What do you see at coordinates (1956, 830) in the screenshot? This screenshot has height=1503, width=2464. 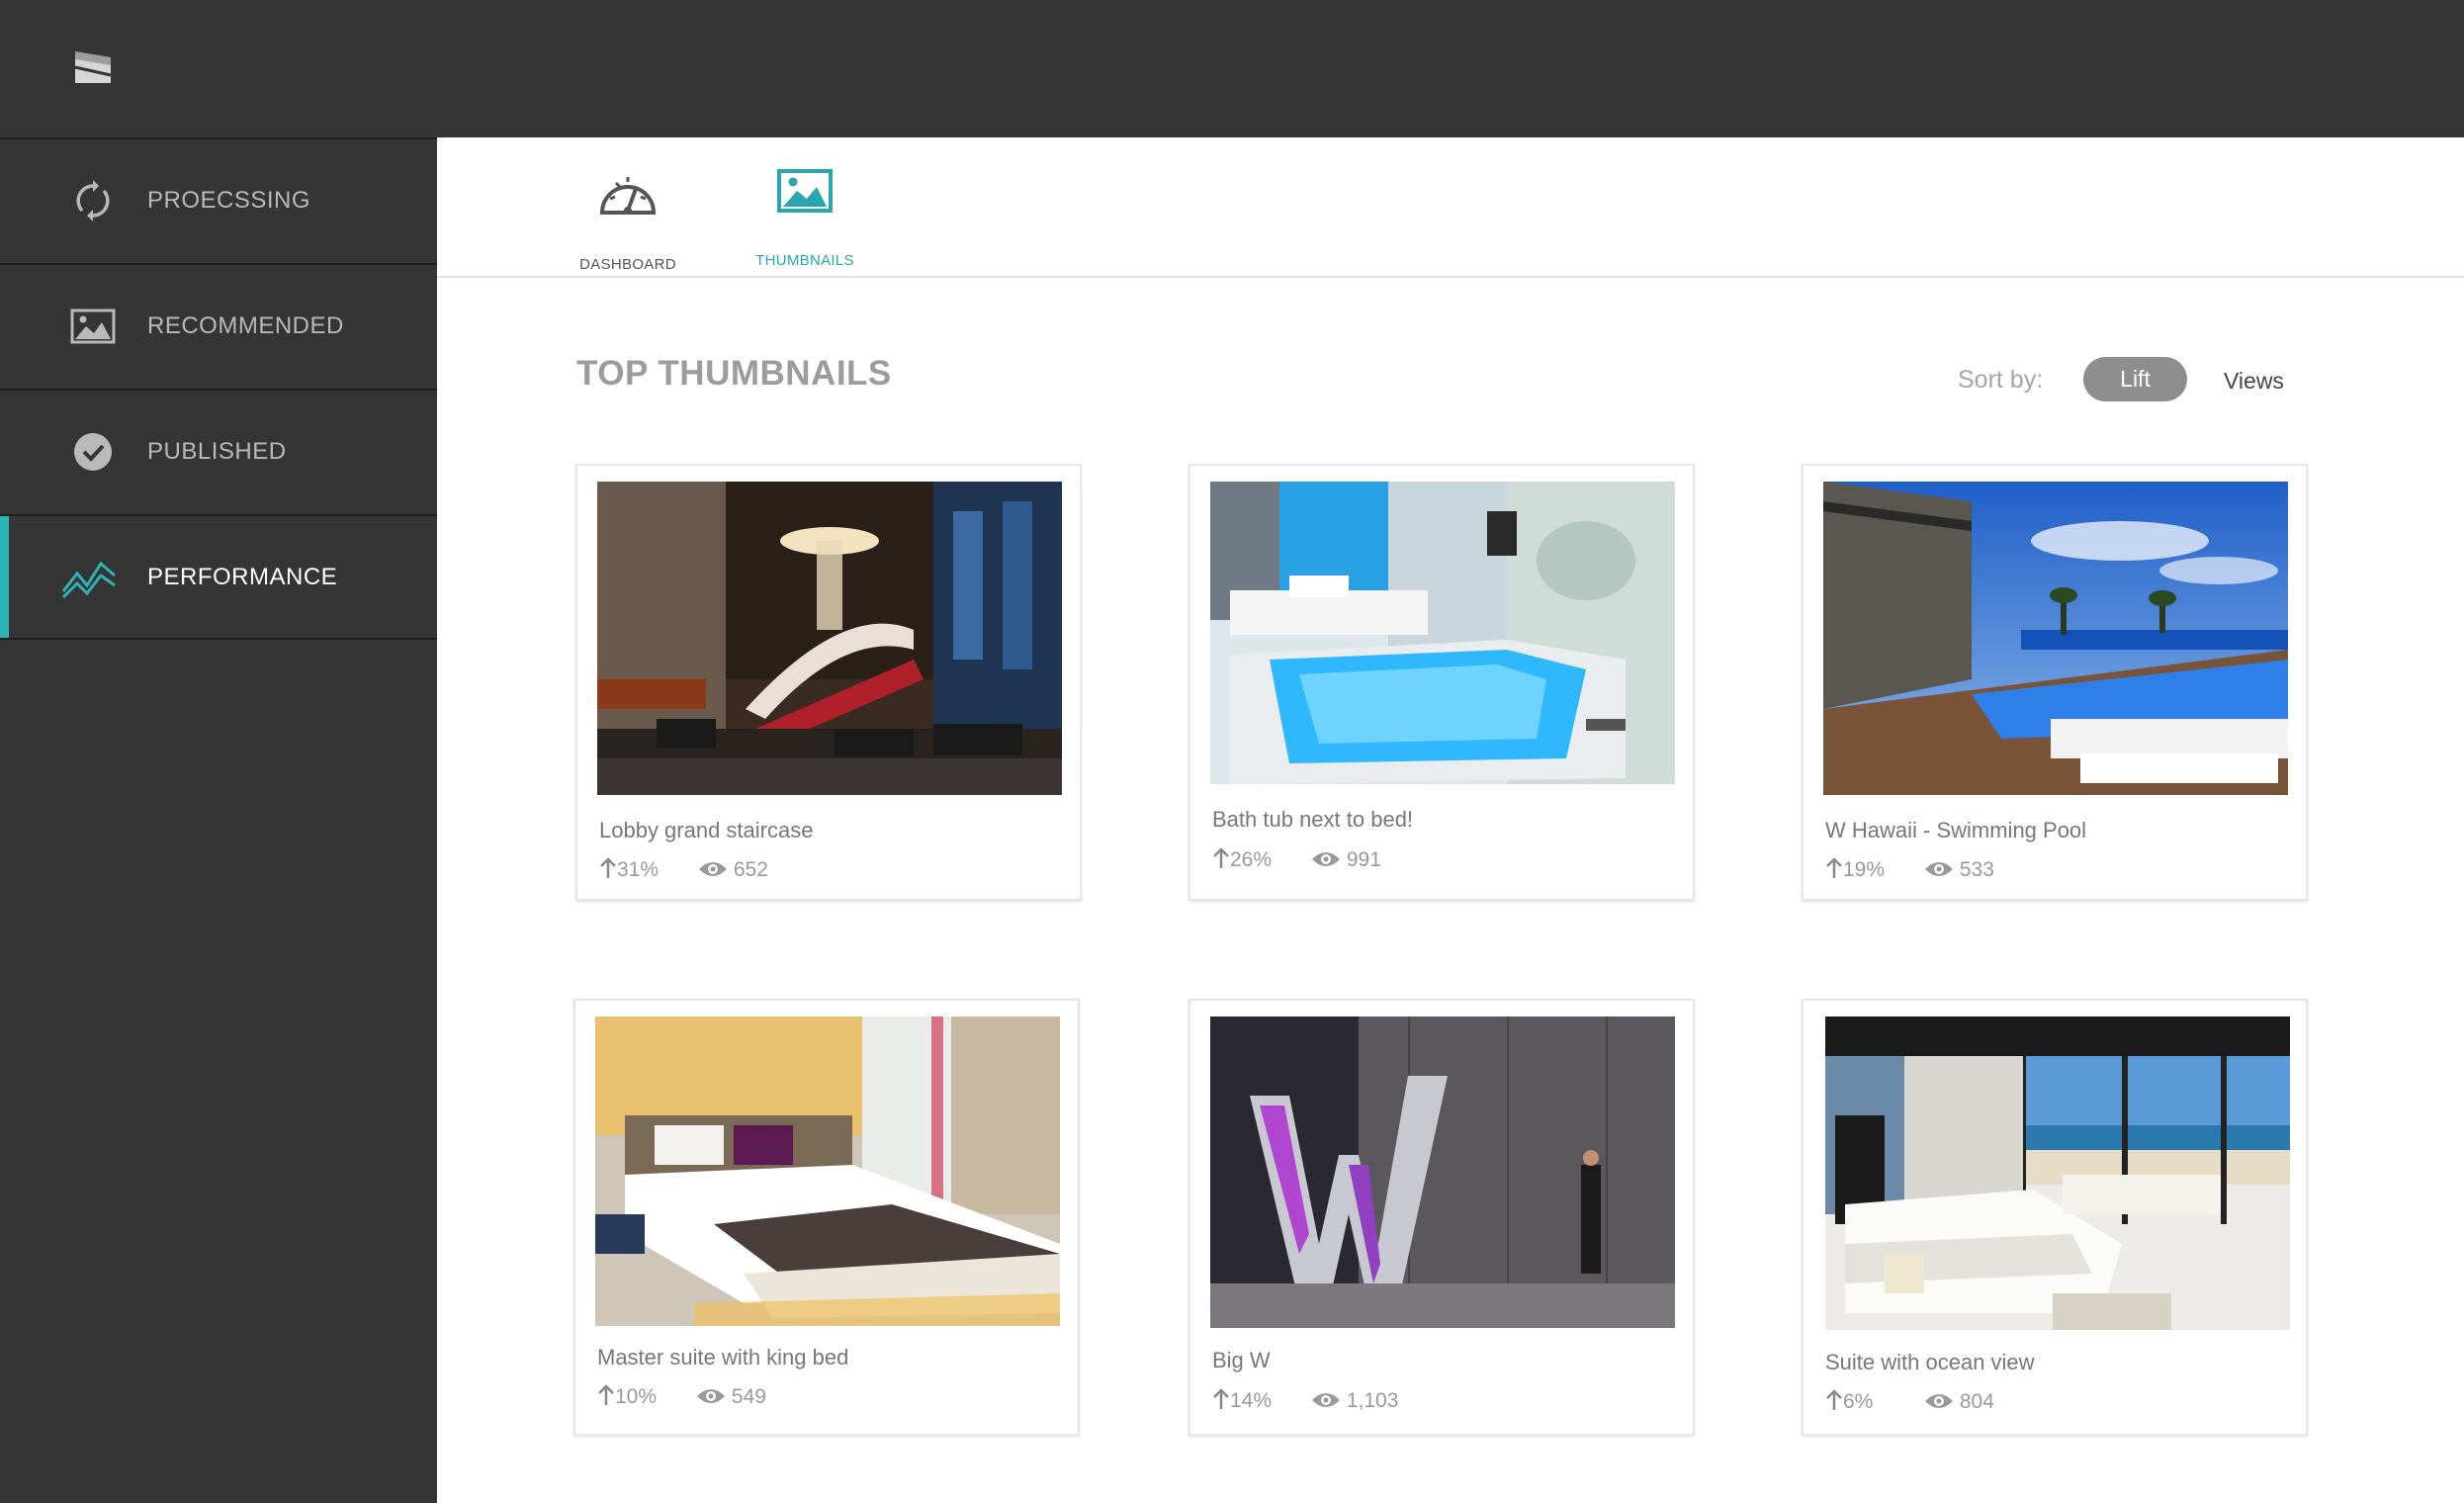 I see `thumbnail-caption: W Hawaii - Swimming Pool` at bounding box center [1956, 830].